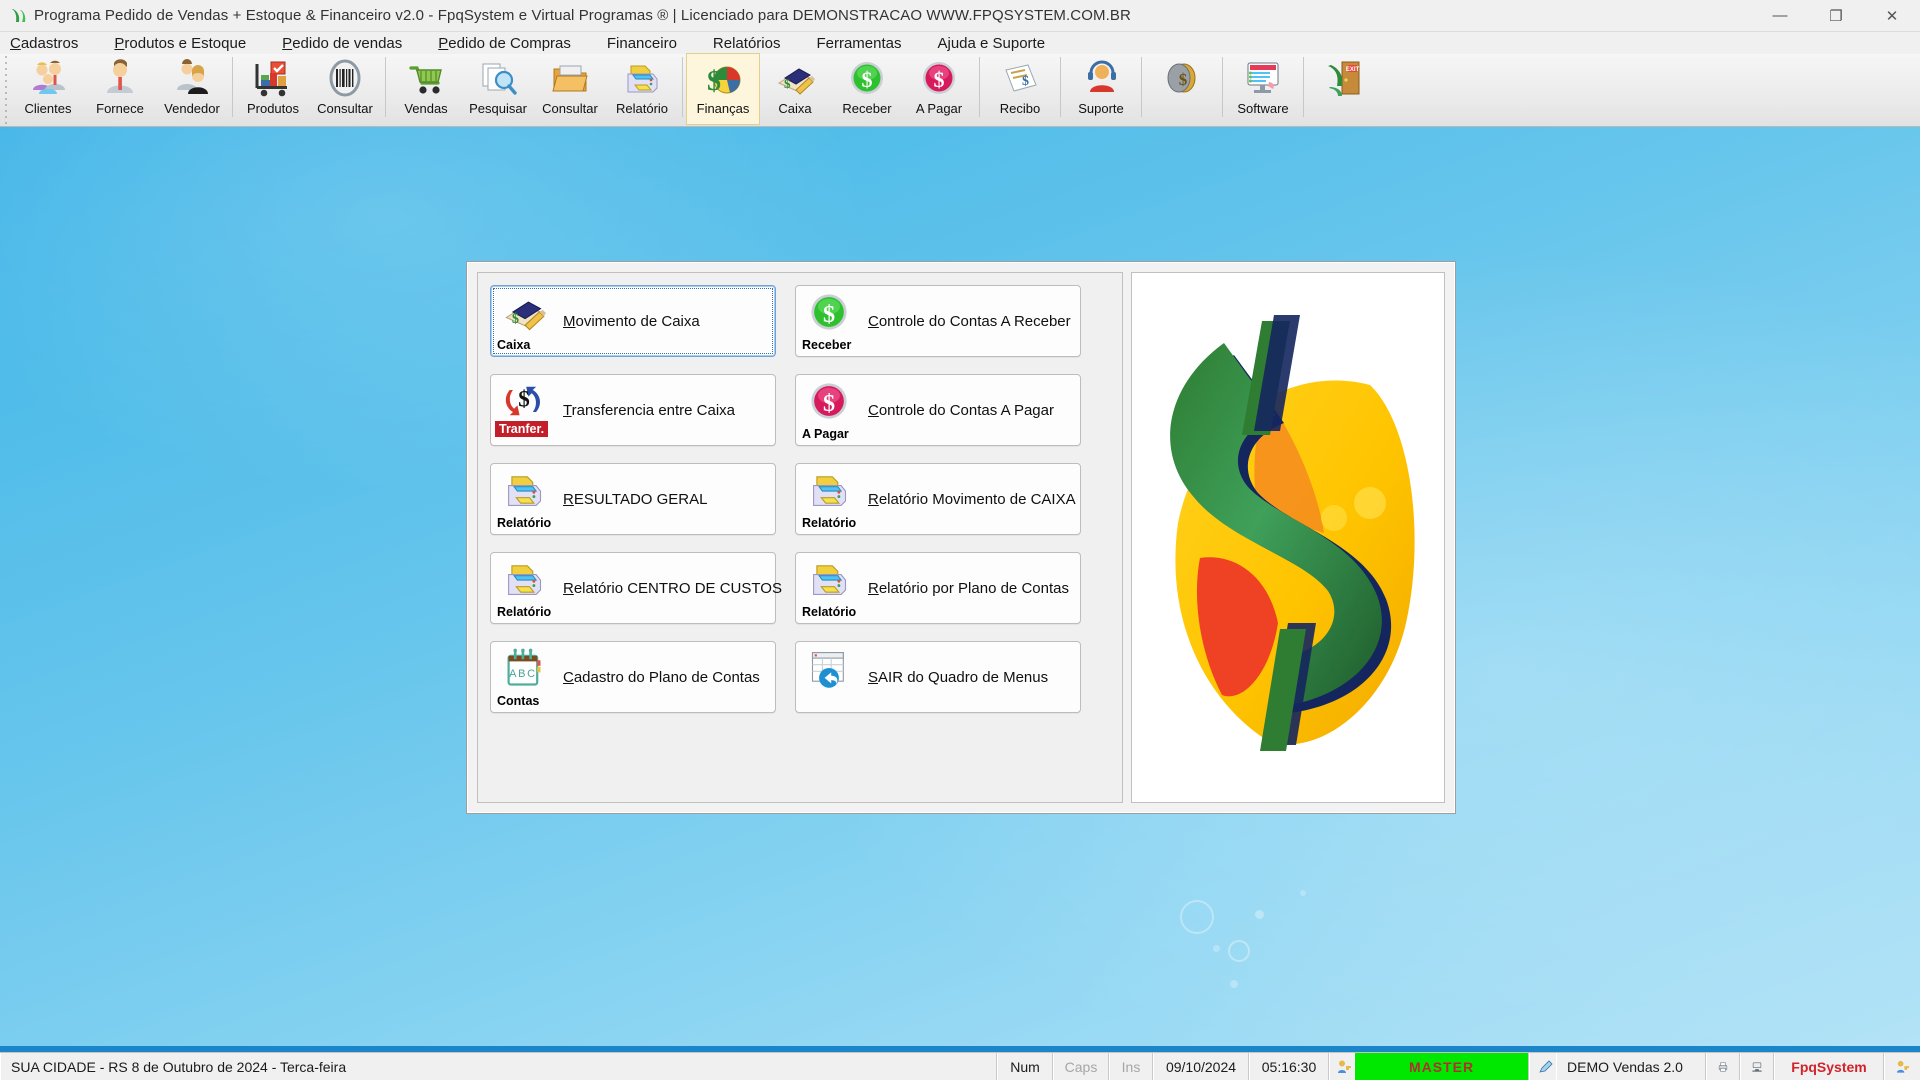 The height and width of the screenshot is (1080, 1920). What do you see at coordinates (48, 89) in the screenshot?
I see `toolbar-button-clientes: Clientes` at bounding box center [48, 89].